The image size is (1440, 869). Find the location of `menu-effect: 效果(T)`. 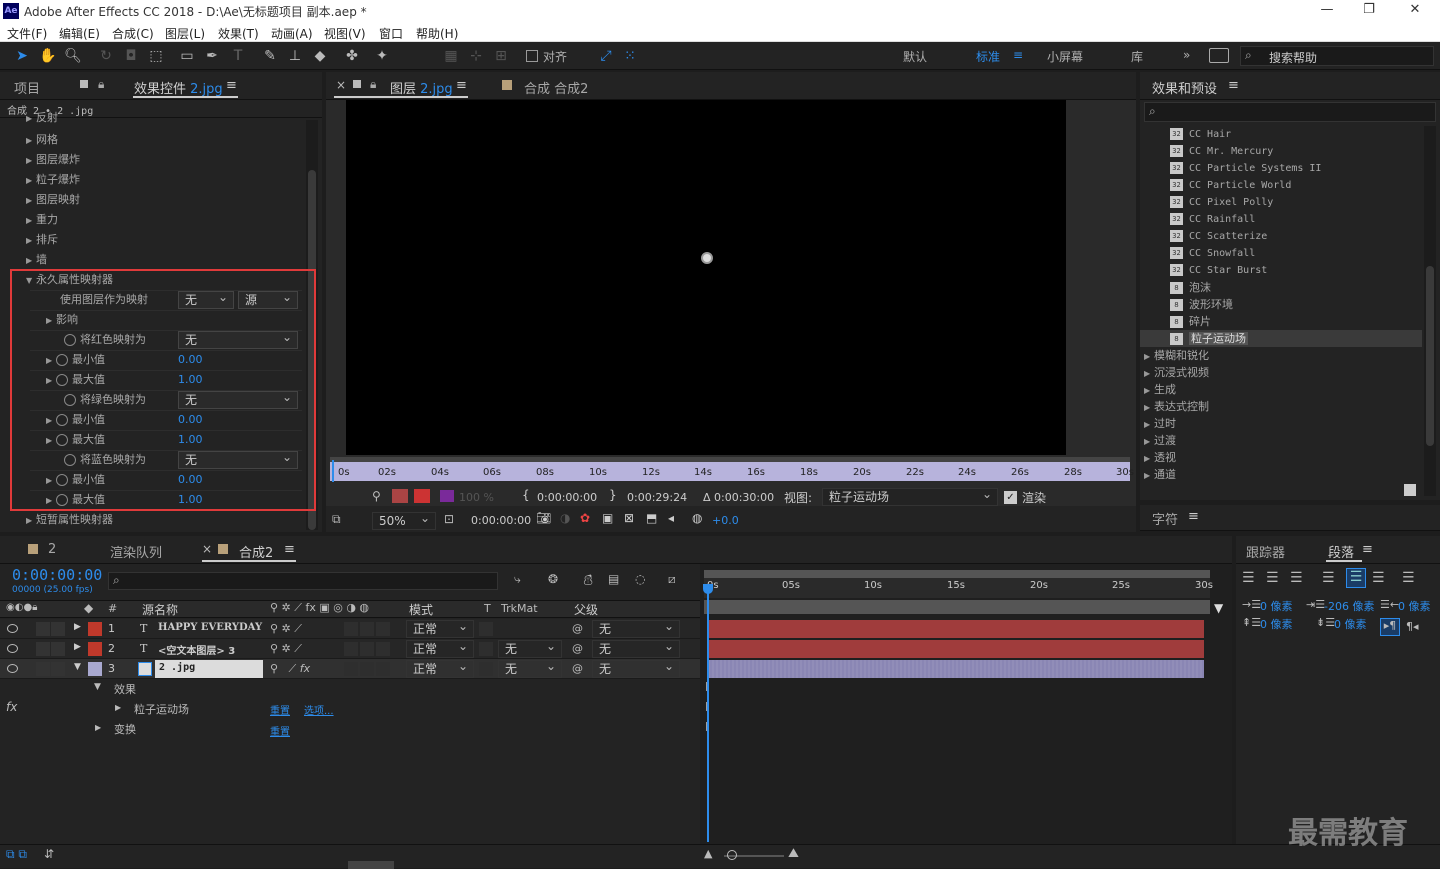

menu-effect: 效果(T) is located at coordinates (238, 33).